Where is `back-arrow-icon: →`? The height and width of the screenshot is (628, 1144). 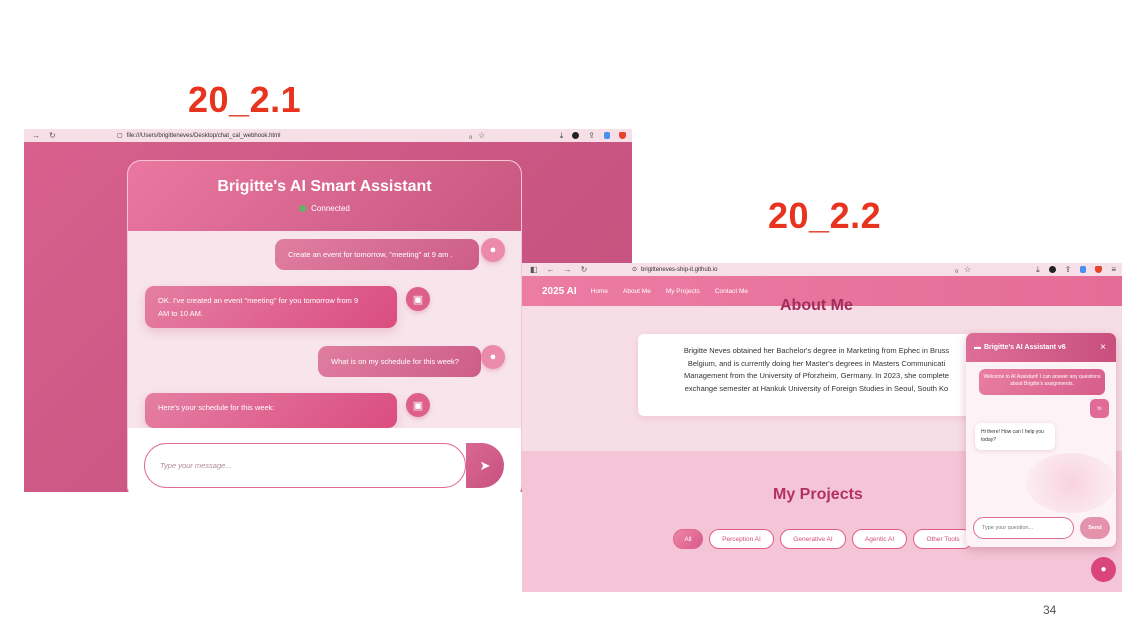 back-arrow-icon: → is located at coordinates (36, 135).